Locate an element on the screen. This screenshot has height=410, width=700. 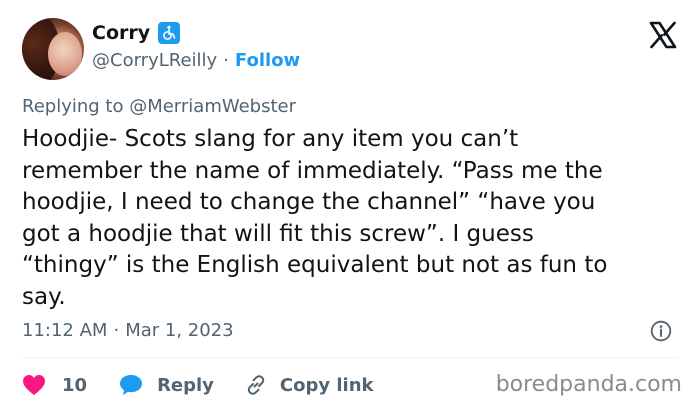
tweet-timestamp: 11:12 AM · Mar 1, 2023 is located at coordinates (128, 330).